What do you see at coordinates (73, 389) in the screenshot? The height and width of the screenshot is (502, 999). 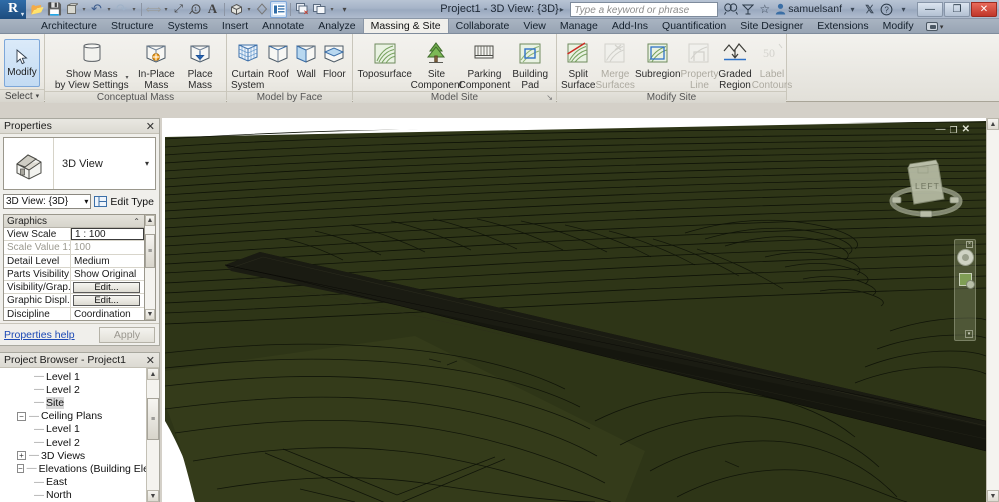 I see `tree-node-level-2: — Level 2` at bounding box center [73, 389].